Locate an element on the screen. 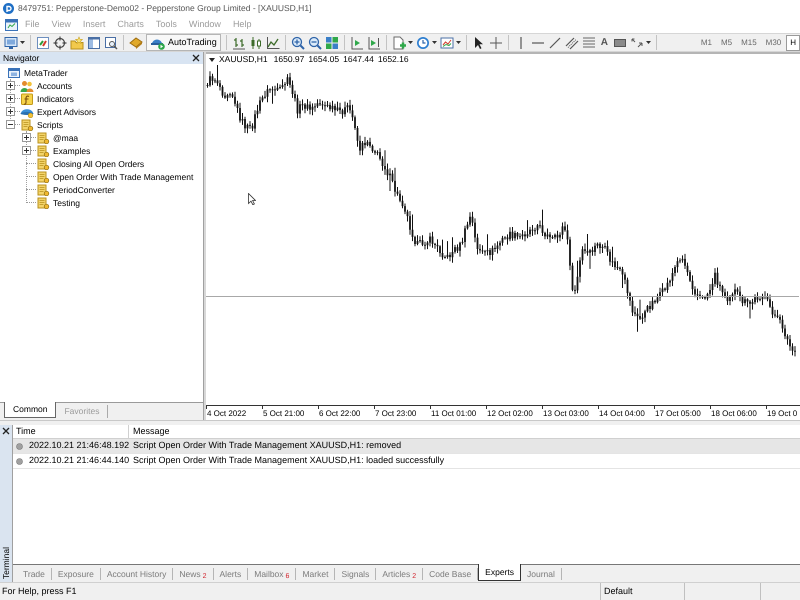  column-header: Message is located at coordinates (464, 431).